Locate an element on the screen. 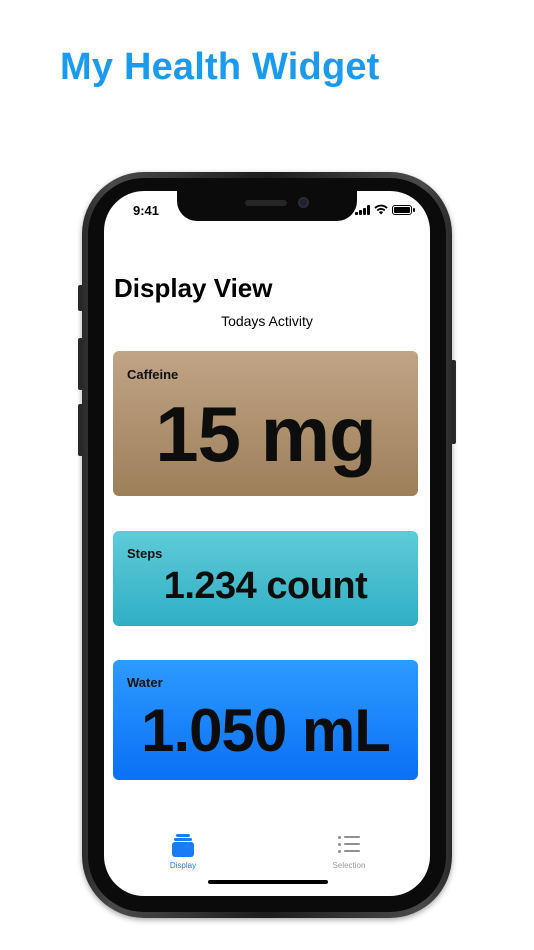 This screenshot has height=950, width=534. tab-display-label: Display is located at coordinates (183, 865).